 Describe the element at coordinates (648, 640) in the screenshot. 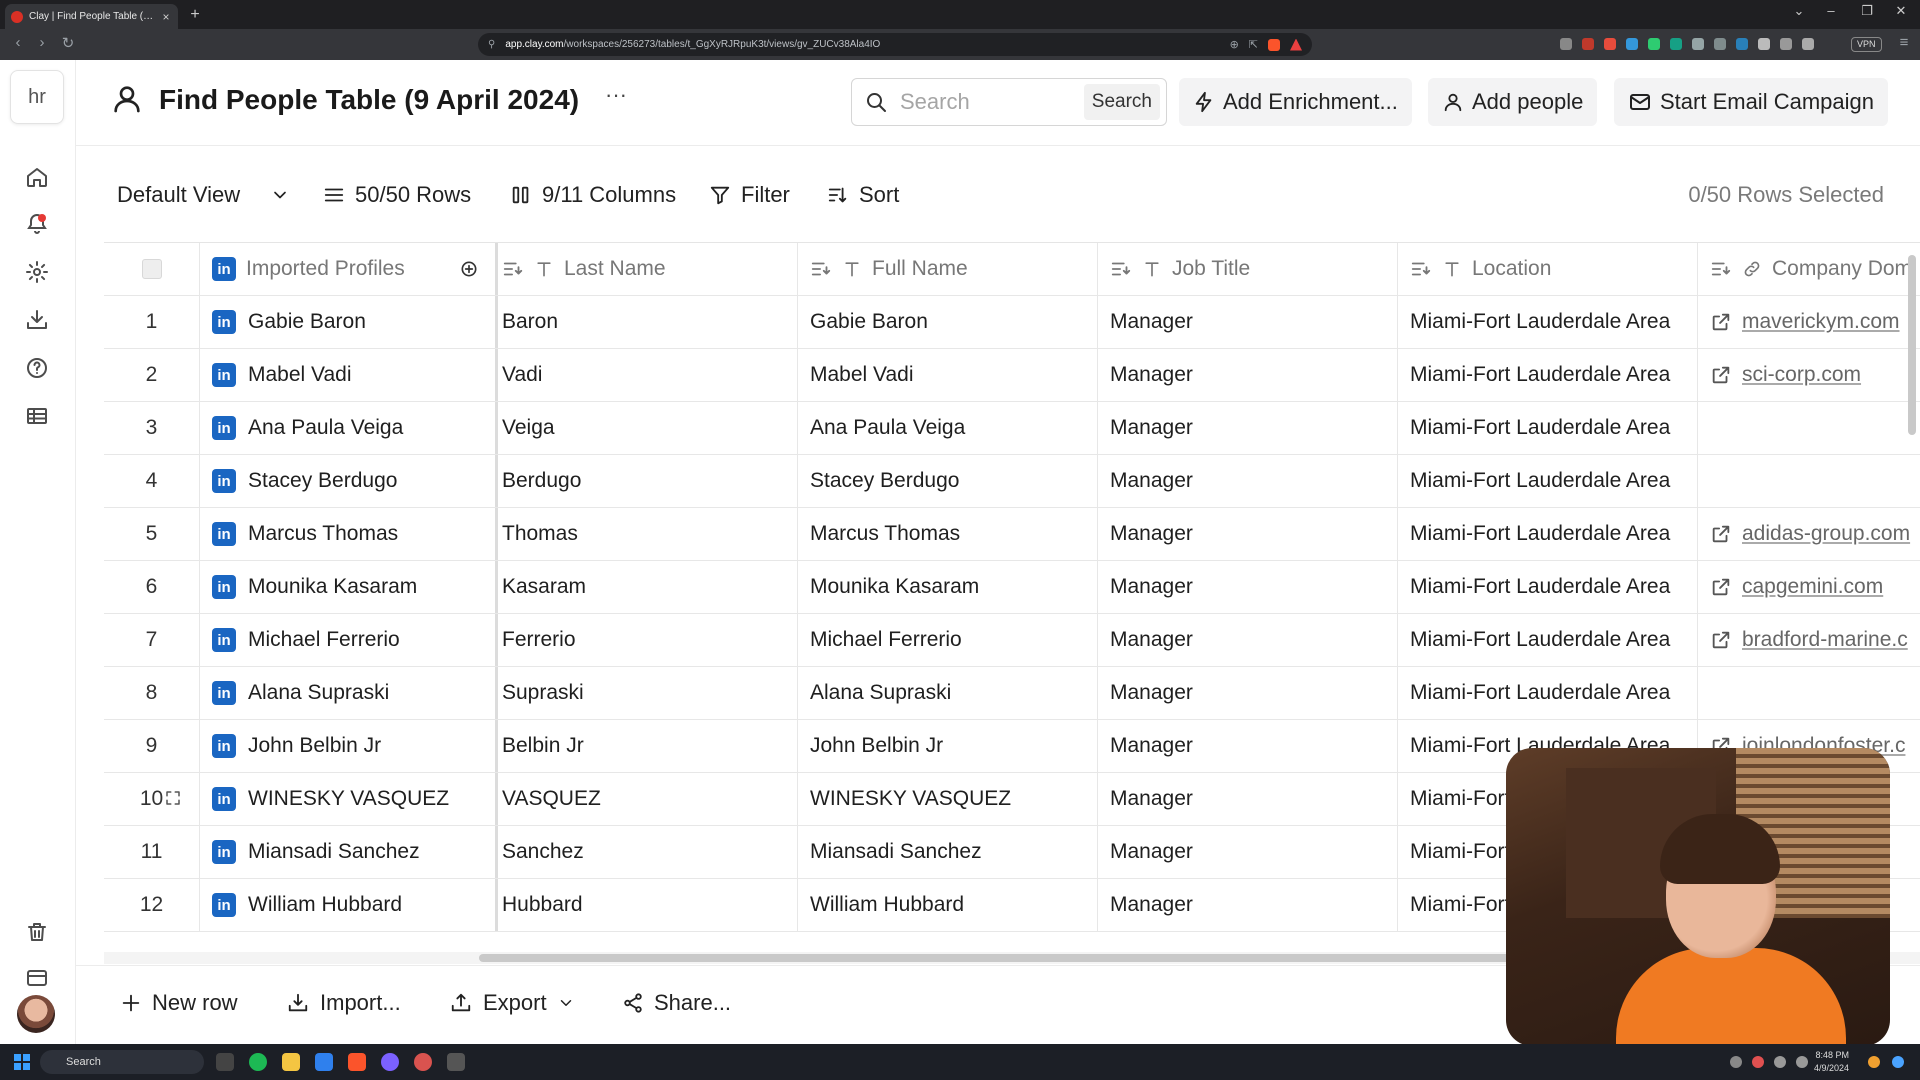

I see `last-name-cell: Ferrerio` at that location.